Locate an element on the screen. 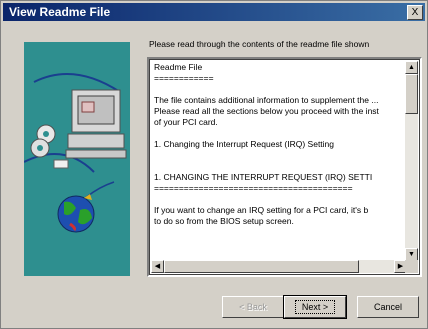  scrollbar-corner is located at coordinates (411, 266).